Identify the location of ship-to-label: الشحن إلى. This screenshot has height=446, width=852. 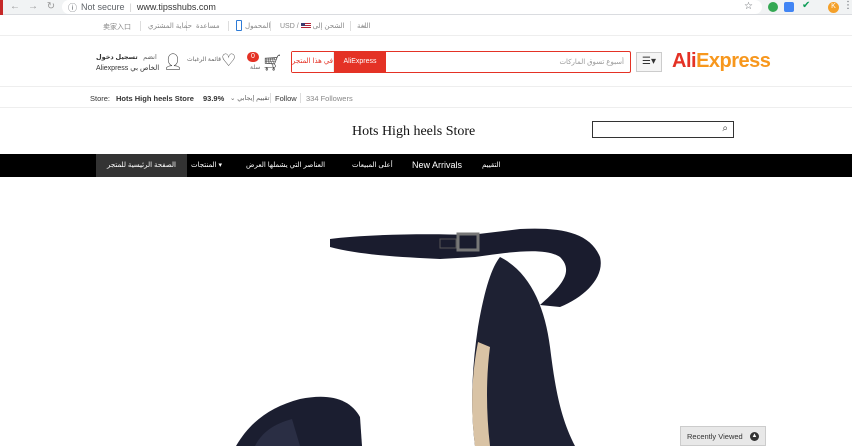
(328, 26).